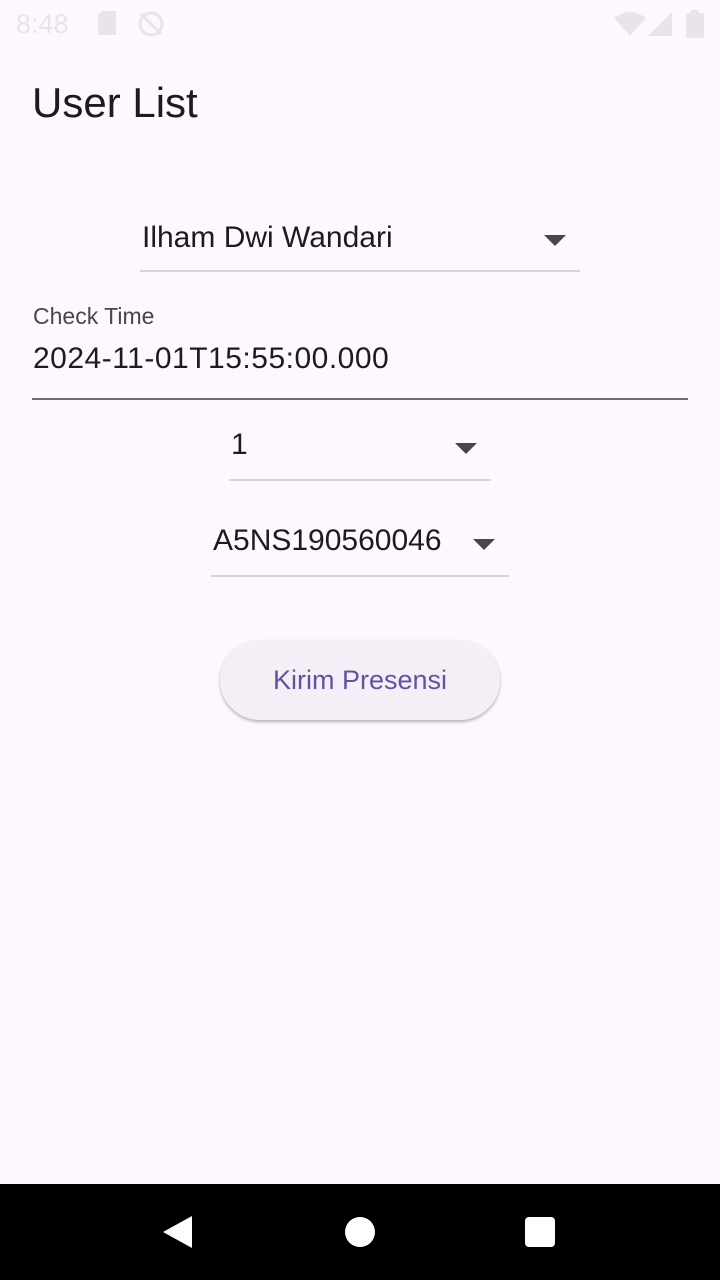 Image resolution: width=720 pixels, height=1280 pixels. I want to click on check-time-label: Check Time, so click(94, 316).